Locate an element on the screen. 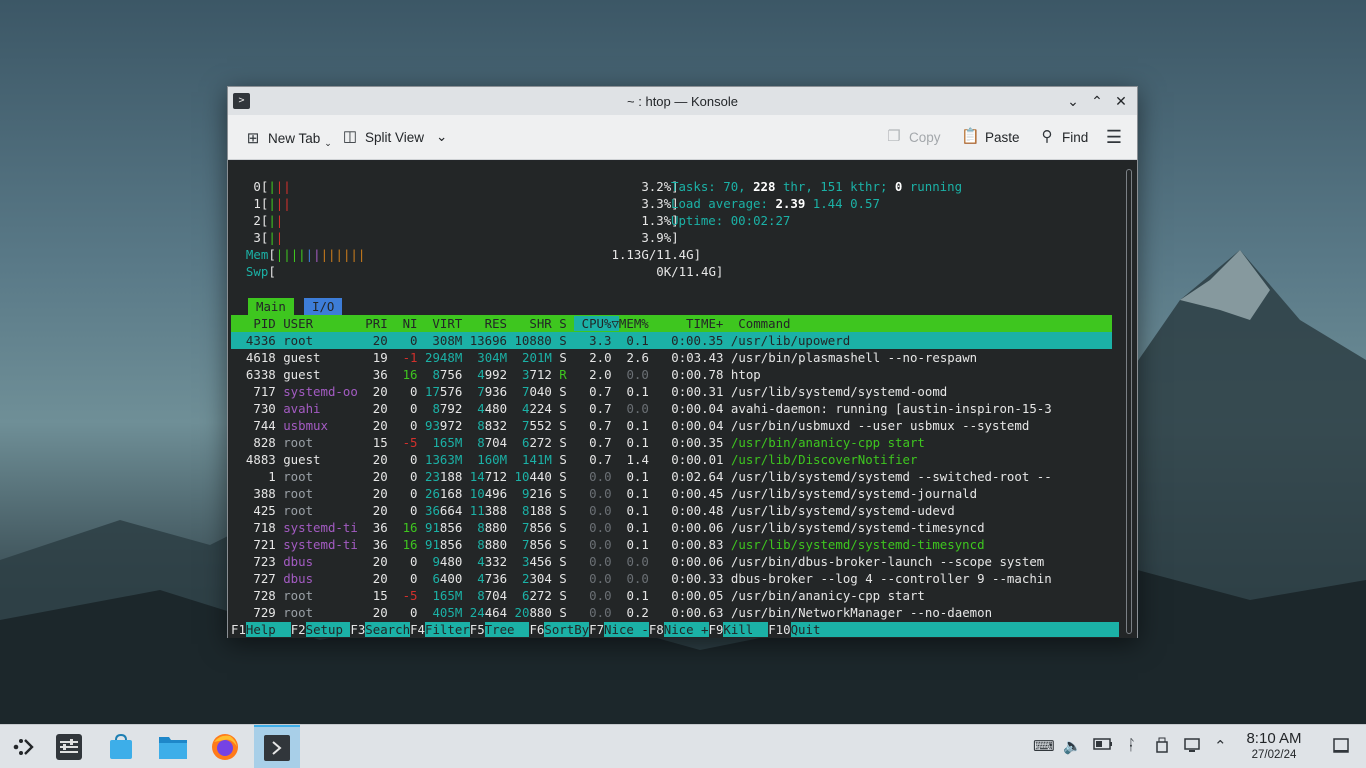 The width and height of the screenshot is (1366, 768). discover-button is located at coordinates (121, 746).